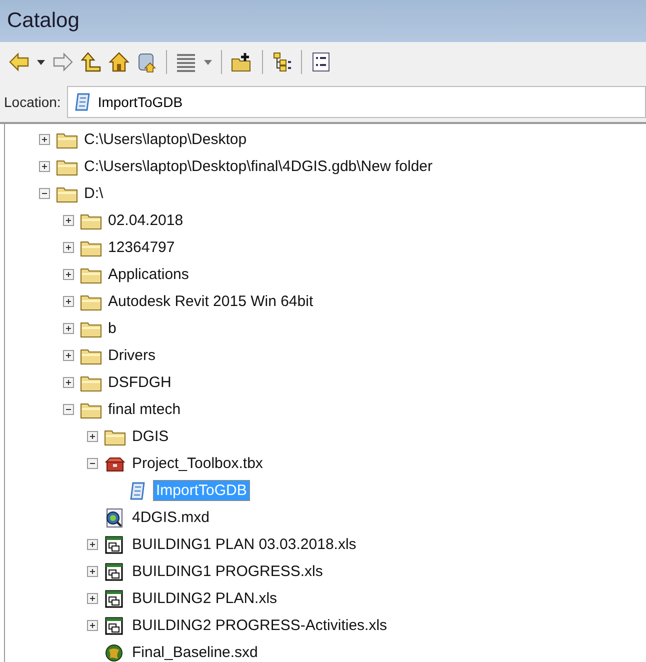 The image size is (646, 662). What do you see at coordinates (144, 409) in the screenshot?
I see `tree-item: final mtech` at bounding box center [144, 409].